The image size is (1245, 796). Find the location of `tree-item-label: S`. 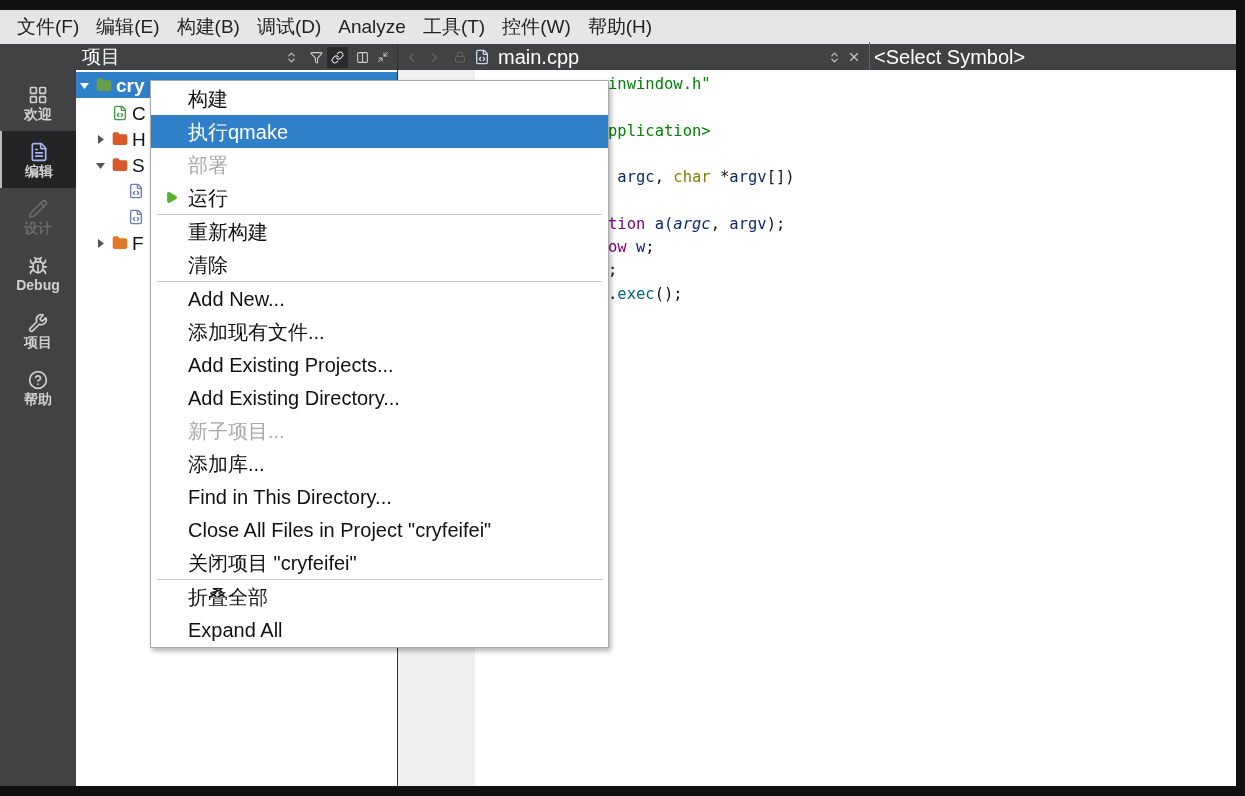

tree-item-label: S is located at coordinates (138, 165).